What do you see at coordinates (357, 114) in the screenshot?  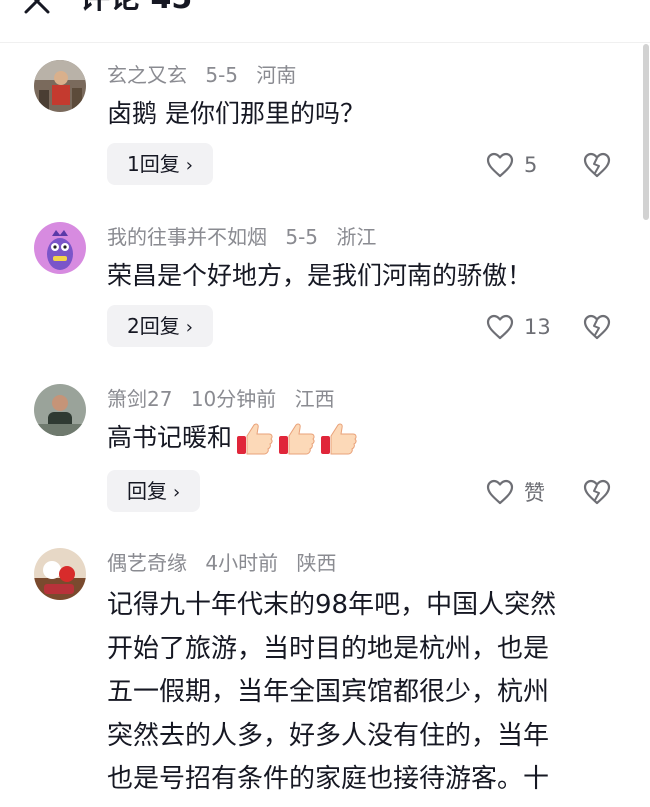 I see `comment-text: 卤鹅 是你们那里的吗？` at bounding box center [357, 114].